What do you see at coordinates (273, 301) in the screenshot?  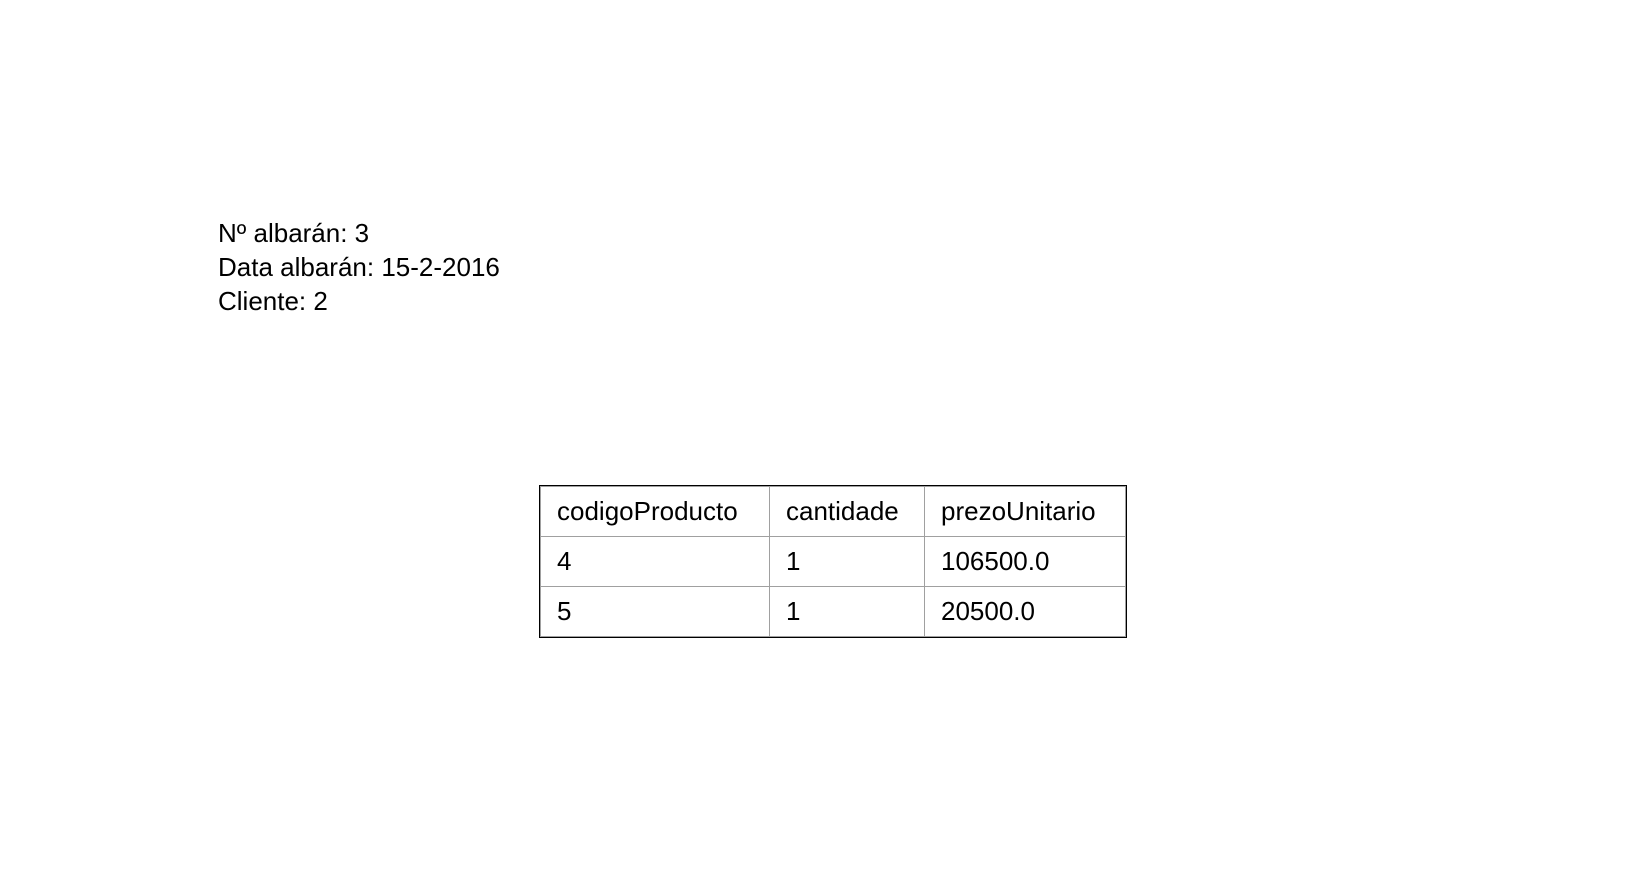 I see `client-id: Cliente: 2` at bounding box center [273, 301].